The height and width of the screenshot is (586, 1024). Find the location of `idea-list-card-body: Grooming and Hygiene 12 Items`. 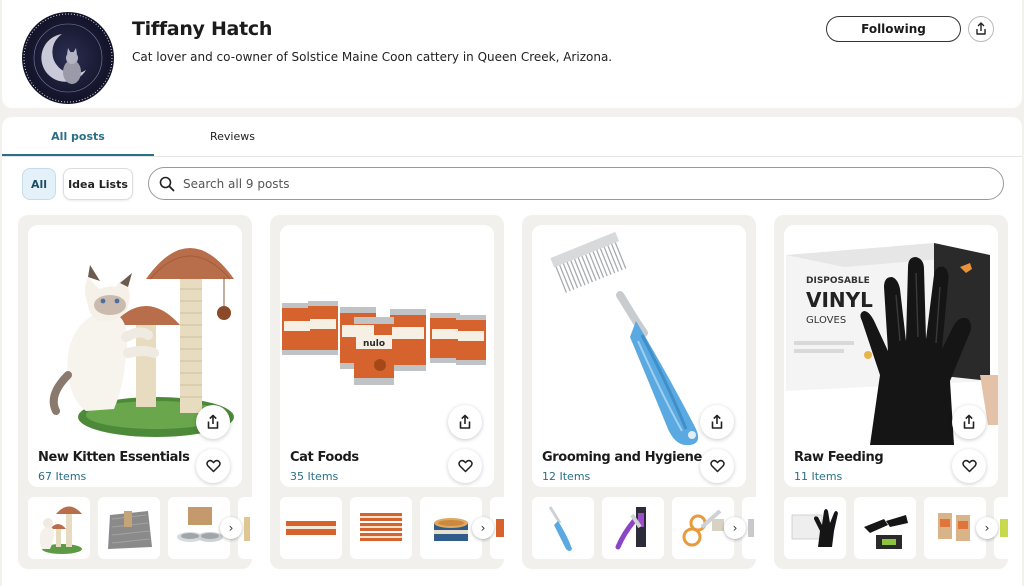

idea-list-card-body: Grooming and Hygiene 12 Items is located at coordinates (639, 356).